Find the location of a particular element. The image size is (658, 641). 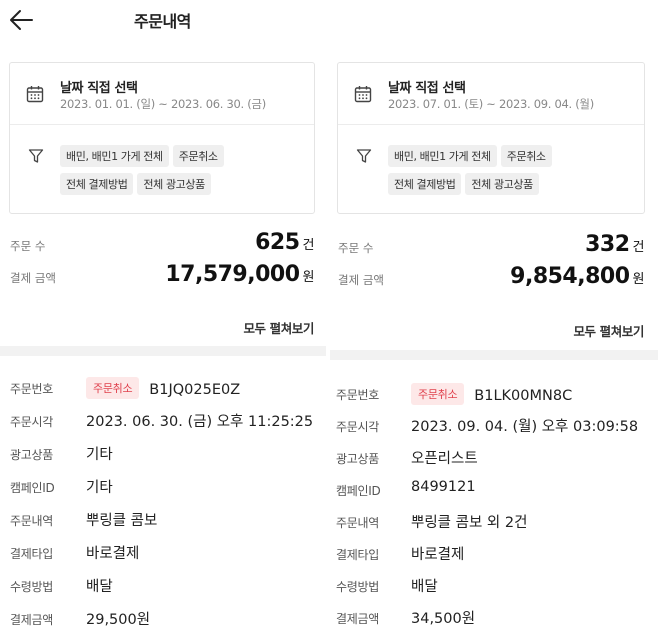

detail-row-items: 주문내역 뿌링클 콤보 is located at coordinates (163, 521).